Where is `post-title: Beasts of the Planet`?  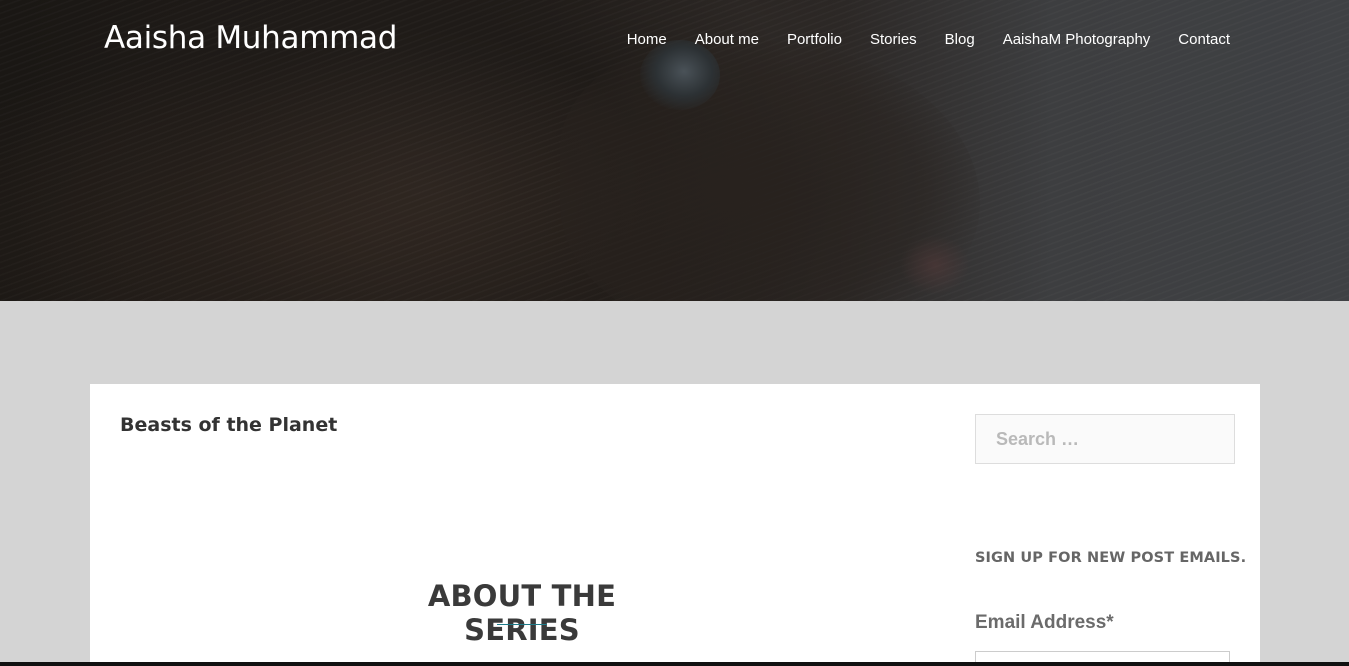 post-title: Beasts of the Planet is located at coordinates (229, 425).